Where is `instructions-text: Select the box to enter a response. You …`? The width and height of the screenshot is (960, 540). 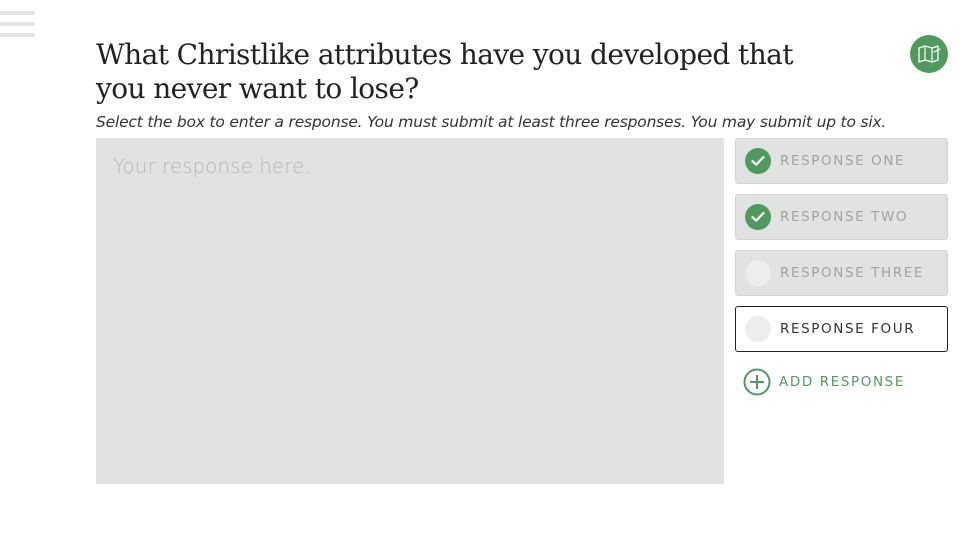
instructions-text: Select the box to enter a response. You … is located at coordinates (491, 122).